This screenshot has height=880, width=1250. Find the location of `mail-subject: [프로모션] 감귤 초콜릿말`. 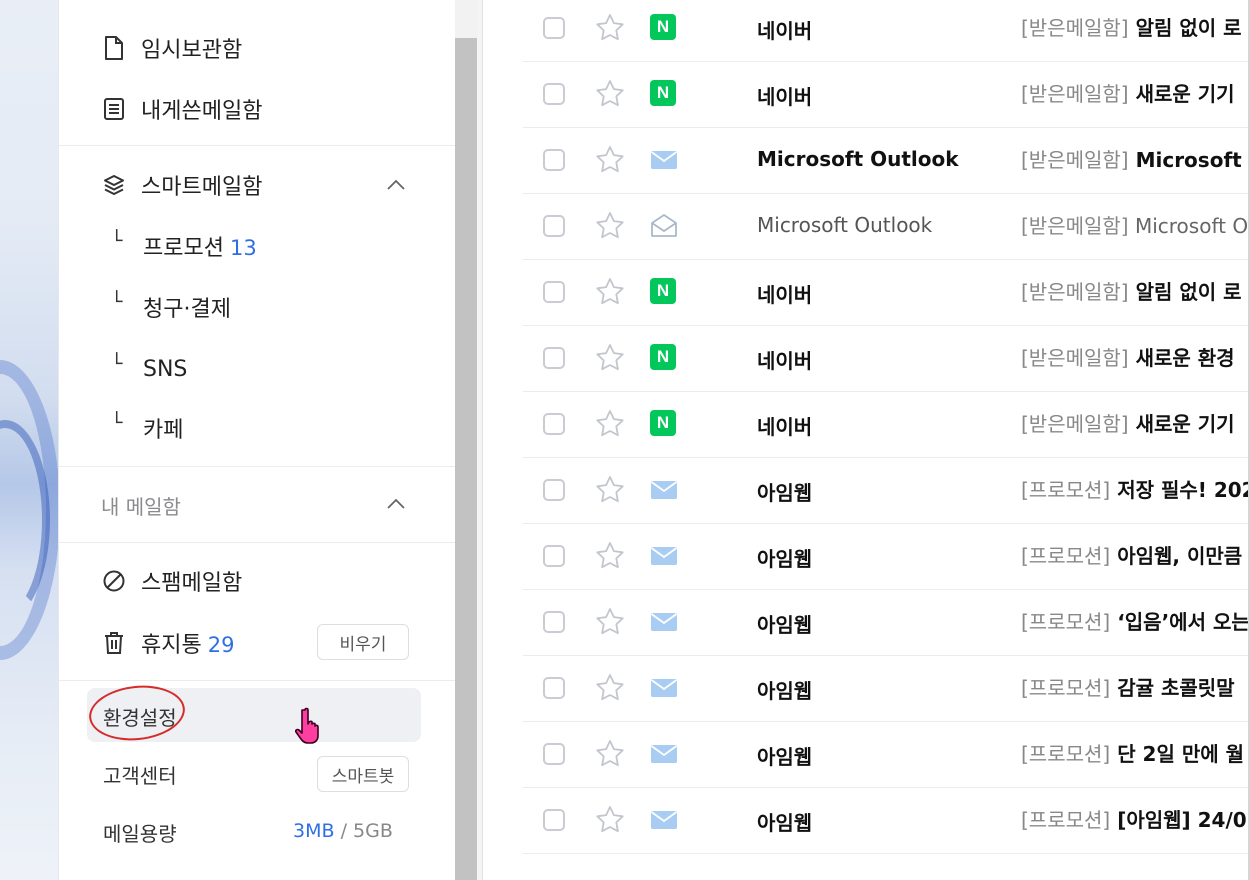

mail-subject: [프로모션] 감귤 초콜릿말 is located at coordinates (1128, 686).